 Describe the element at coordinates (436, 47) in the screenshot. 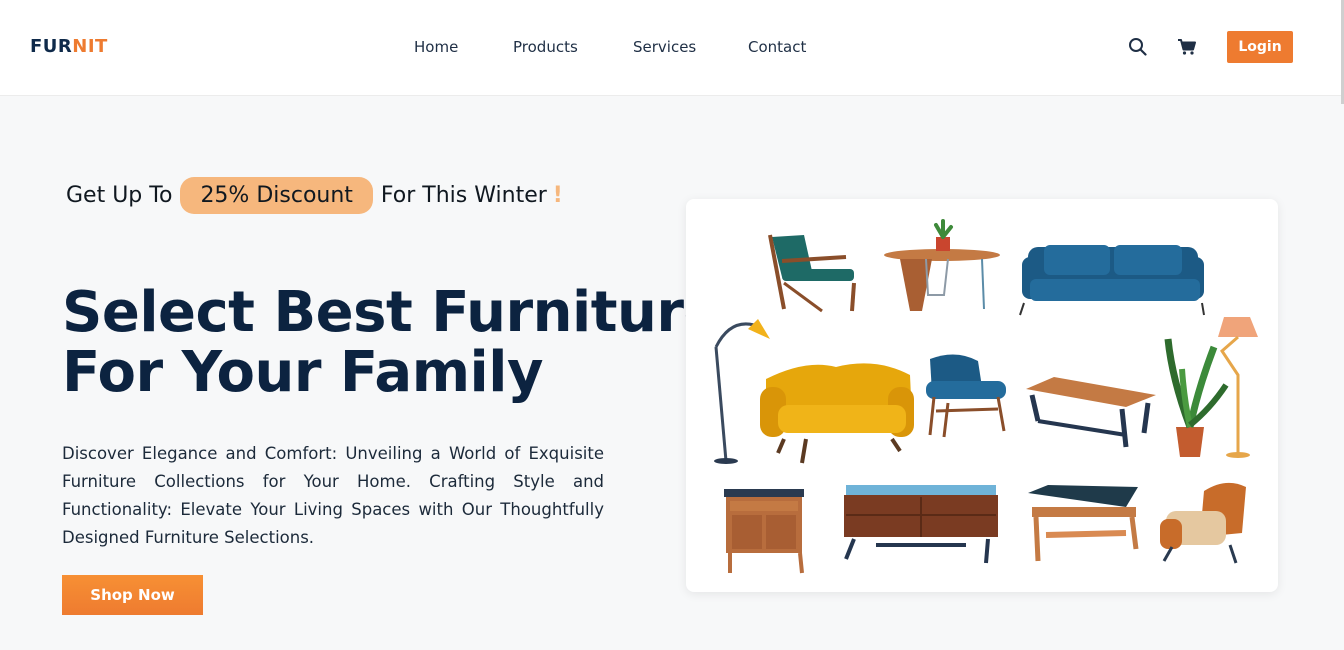

I see `nav-link-home: Home` at that location.